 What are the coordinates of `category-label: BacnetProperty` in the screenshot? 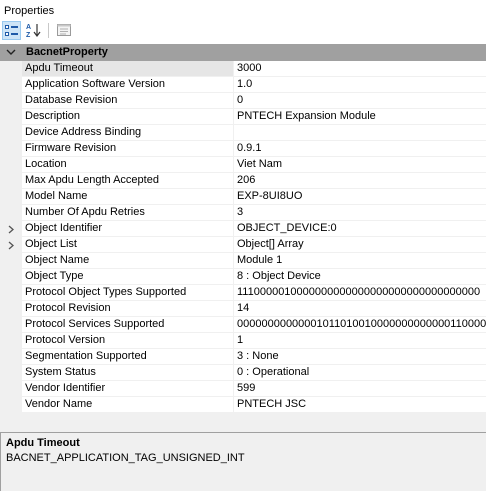 It's located at (67, 52).